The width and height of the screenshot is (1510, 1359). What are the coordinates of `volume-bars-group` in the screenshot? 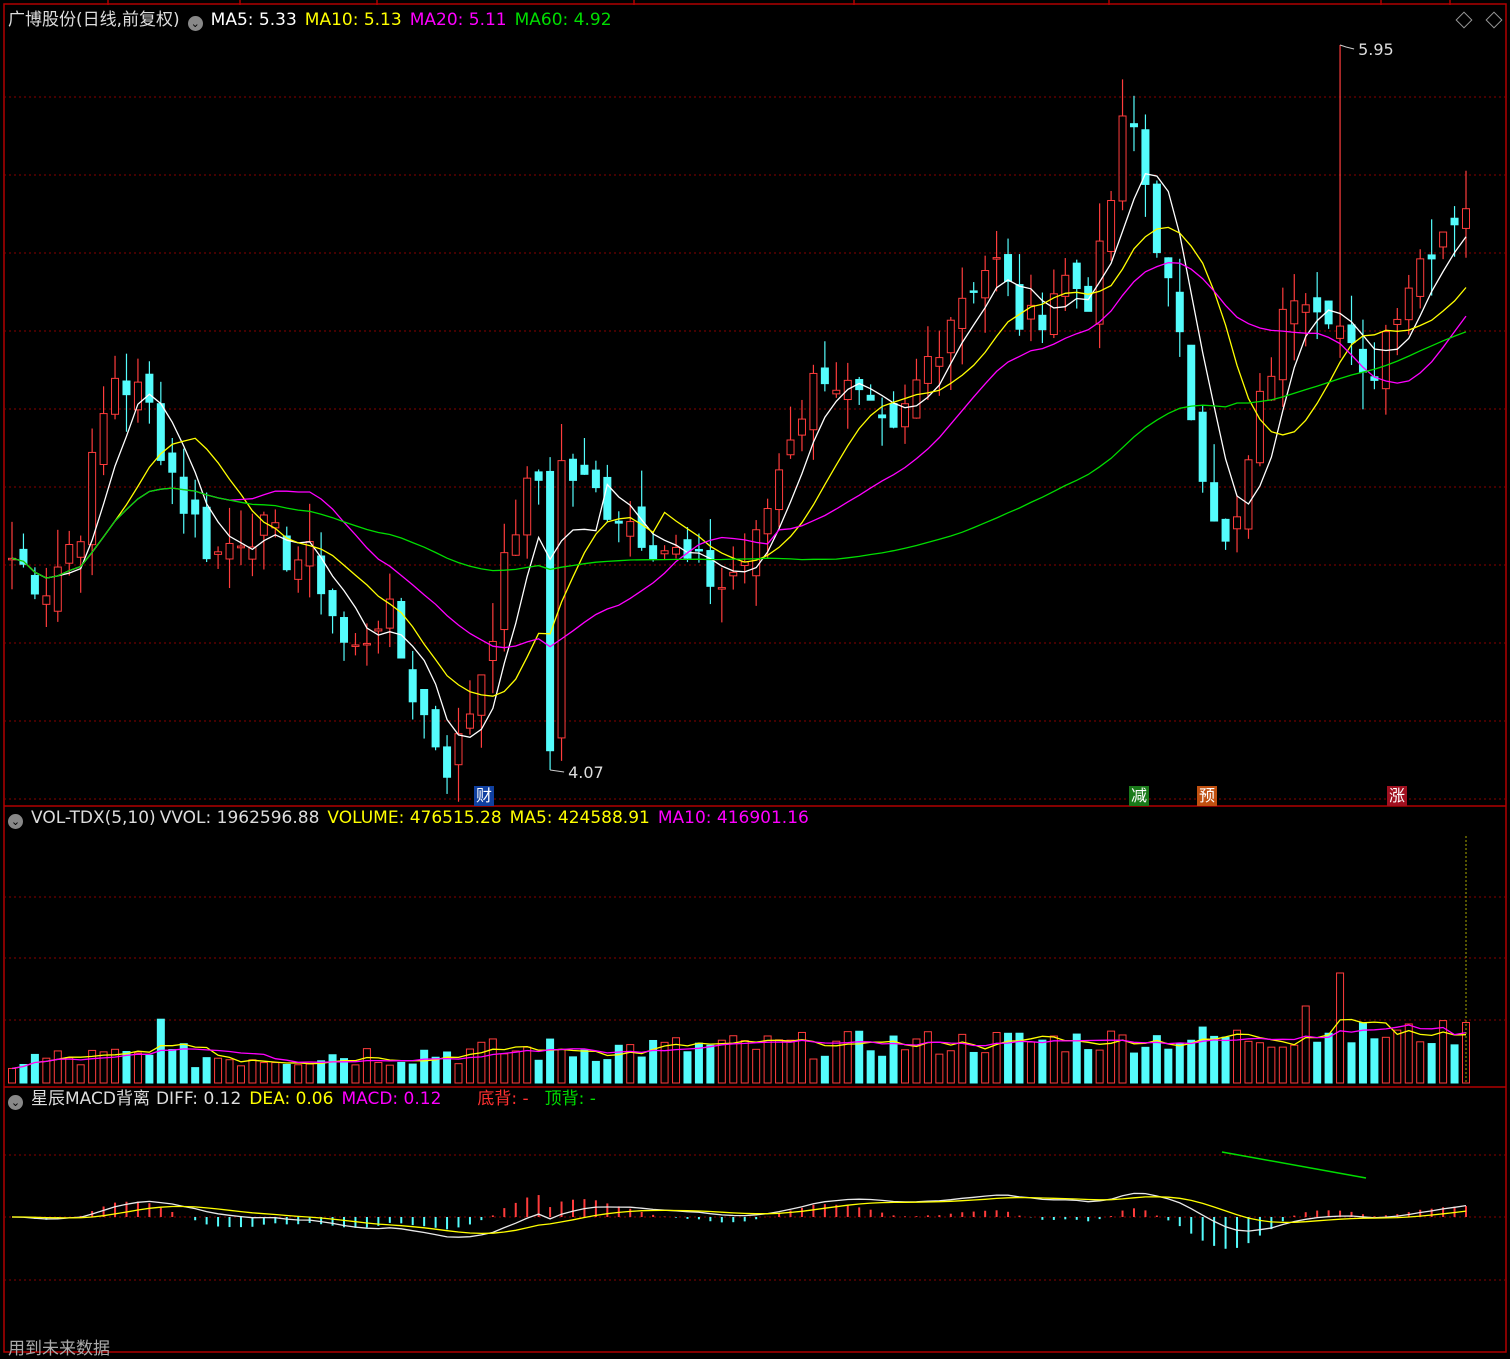 It's located at (739, 1028).